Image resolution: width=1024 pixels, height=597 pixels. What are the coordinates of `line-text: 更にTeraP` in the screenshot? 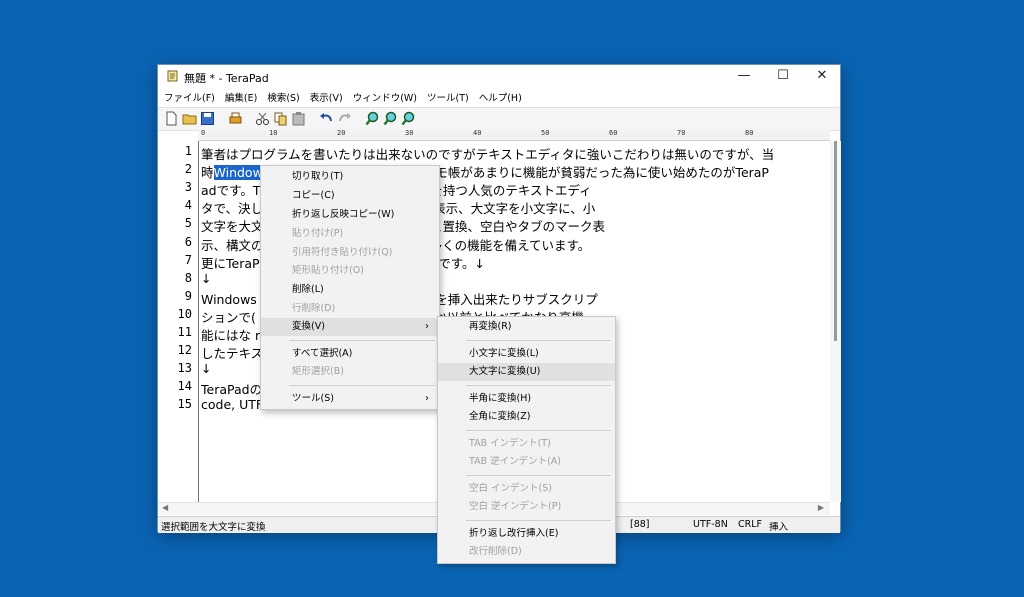 It's located at (230, 263).